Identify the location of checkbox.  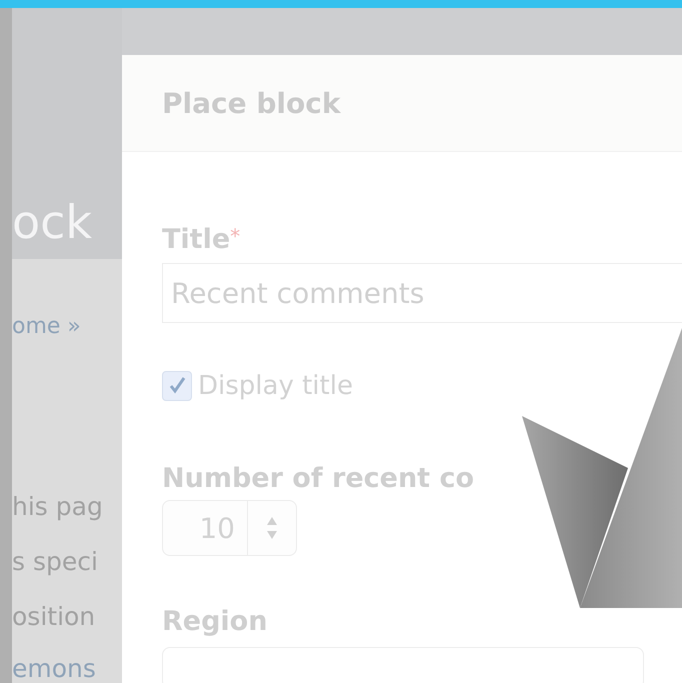
(177, 386).